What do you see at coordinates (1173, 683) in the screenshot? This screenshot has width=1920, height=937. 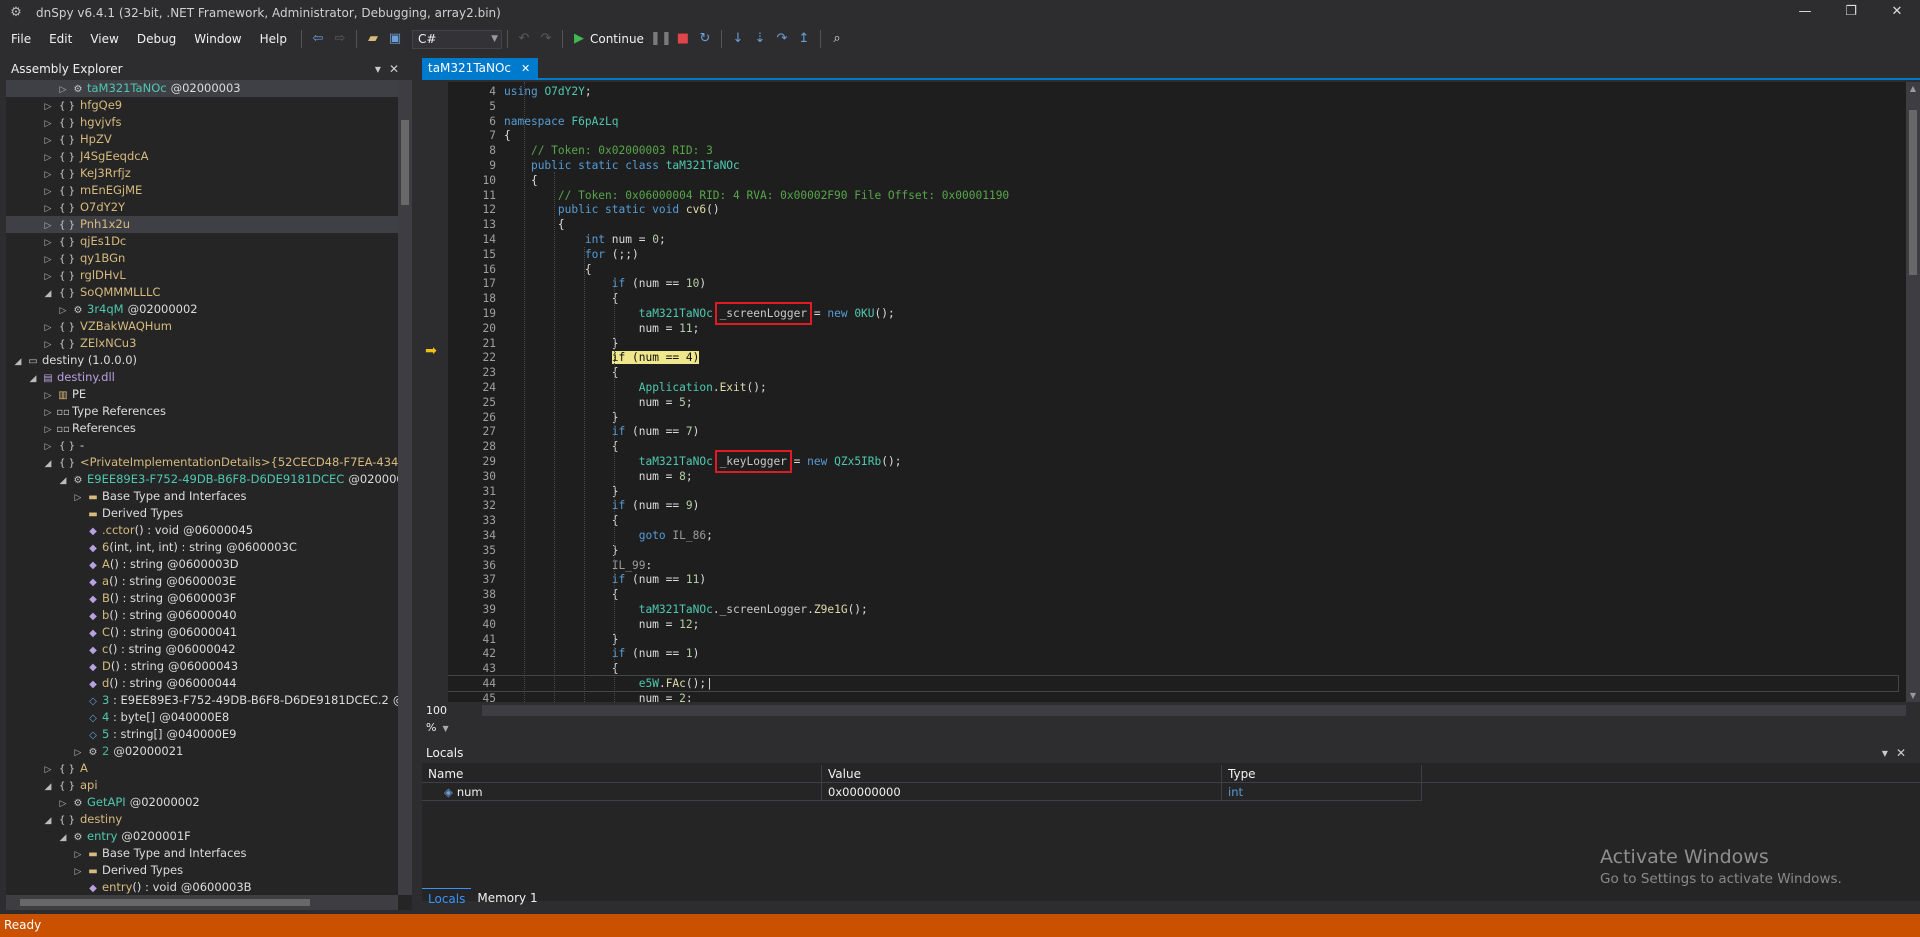 I see `code-line: 44 e5W.FAc();|` at bounding box center [1173, 683].